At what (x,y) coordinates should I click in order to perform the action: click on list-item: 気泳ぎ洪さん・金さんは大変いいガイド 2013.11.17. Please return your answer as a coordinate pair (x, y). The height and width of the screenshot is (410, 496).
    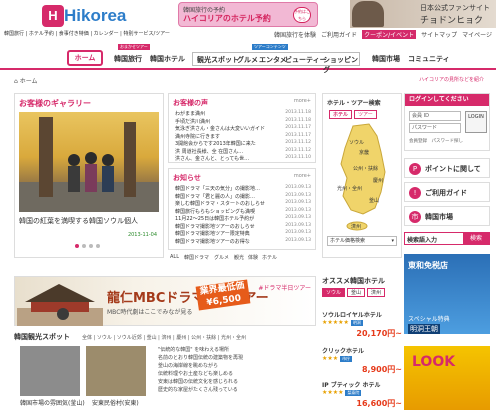
    Looking at the image, I should click on (243, 129).